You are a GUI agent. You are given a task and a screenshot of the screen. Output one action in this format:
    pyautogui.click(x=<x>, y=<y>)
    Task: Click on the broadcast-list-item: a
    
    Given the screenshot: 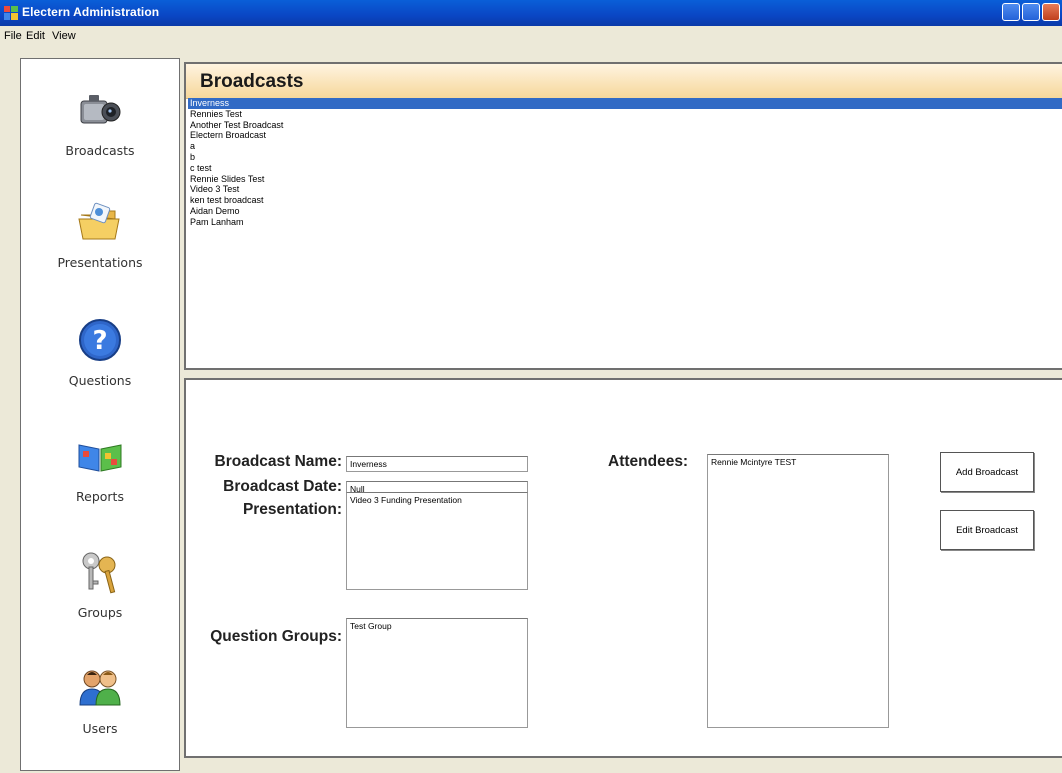 What is the action you would take?
    pyautogui.click(x=625, y=146)
    